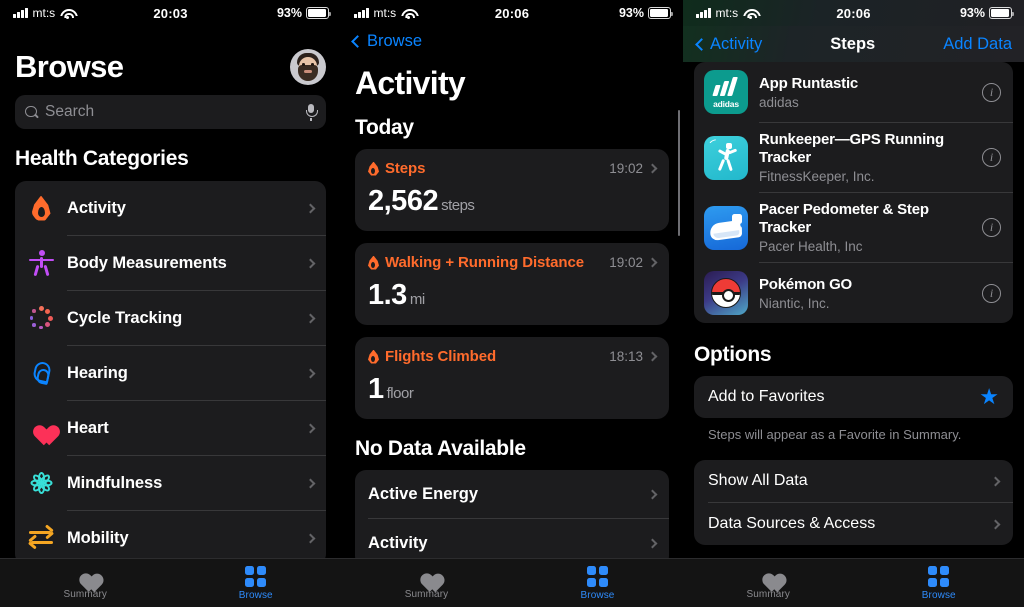 The image size is (1024, 607). What do you see at coordinates (395, 41) in the screenshot?
I see `back-label: Browse` at bounding box center [395, 41].